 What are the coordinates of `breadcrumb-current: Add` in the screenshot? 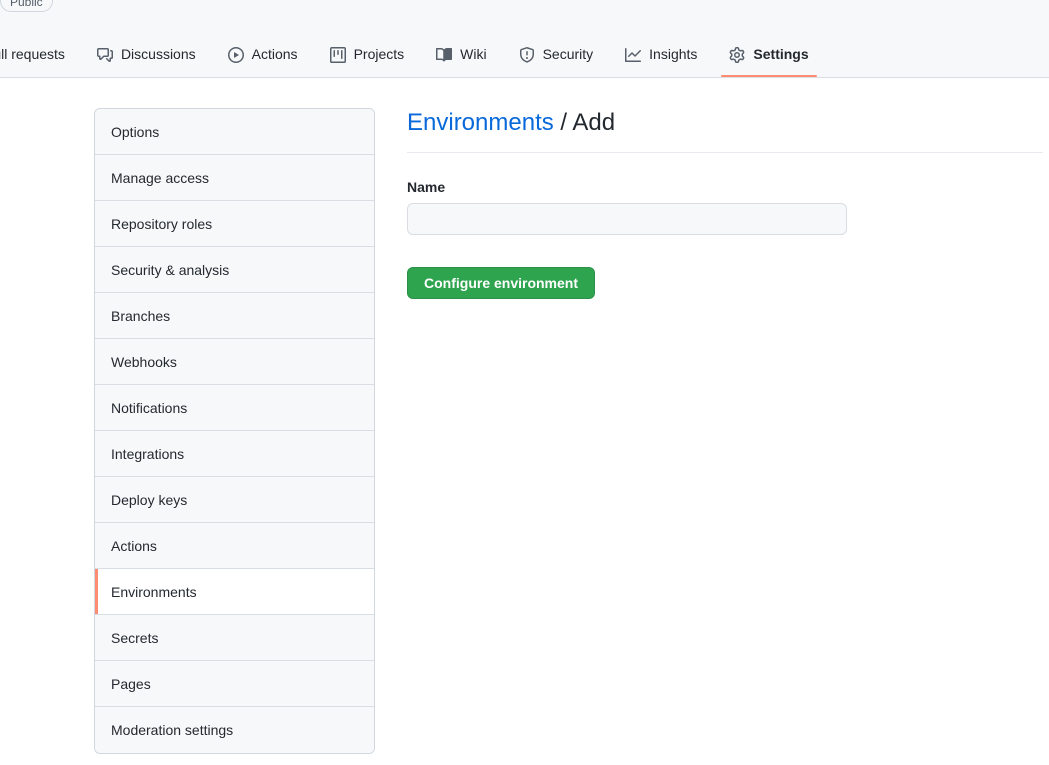 It's located at (594, 122).